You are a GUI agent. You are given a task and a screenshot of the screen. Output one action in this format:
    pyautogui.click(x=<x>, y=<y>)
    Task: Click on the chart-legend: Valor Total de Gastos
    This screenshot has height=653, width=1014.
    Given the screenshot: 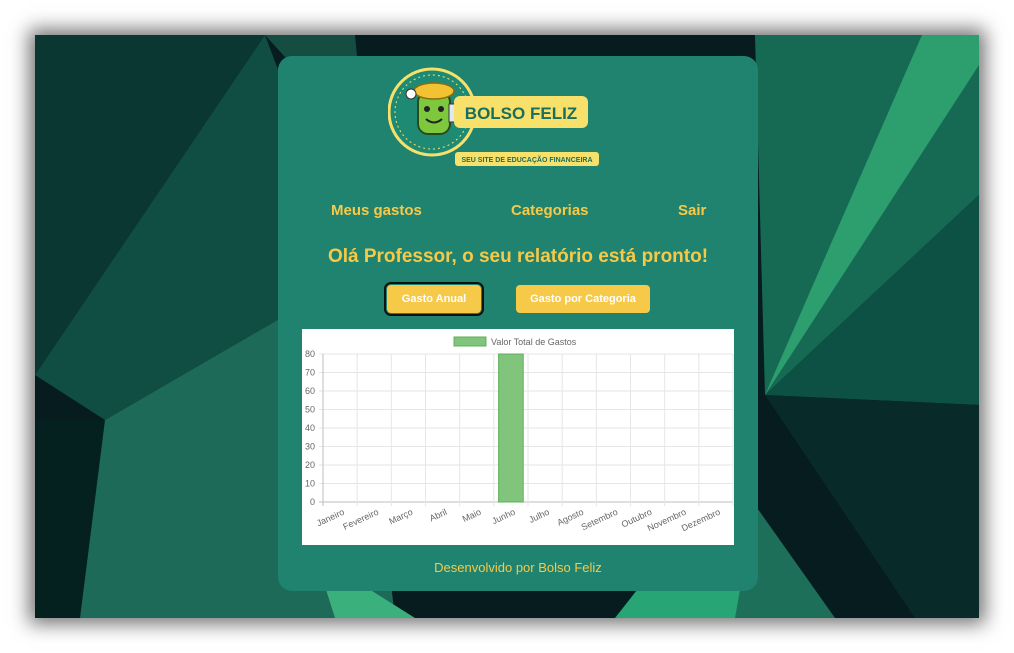 What is the action you would take?
    pyautogui.click(x=515, y=341)
    